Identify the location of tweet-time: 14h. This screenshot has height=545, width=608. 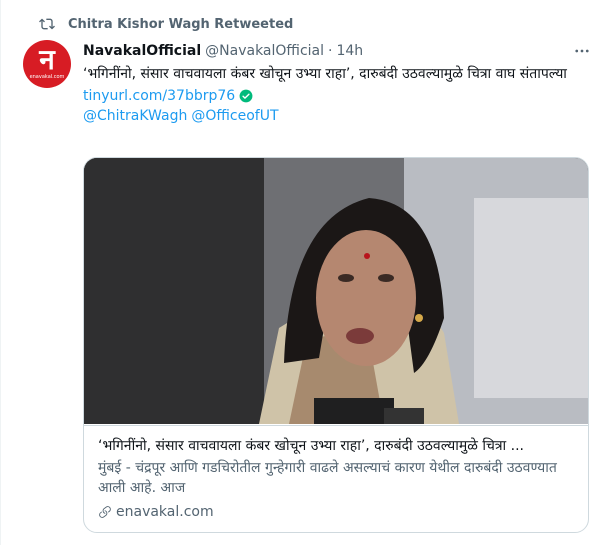
(349, 51).